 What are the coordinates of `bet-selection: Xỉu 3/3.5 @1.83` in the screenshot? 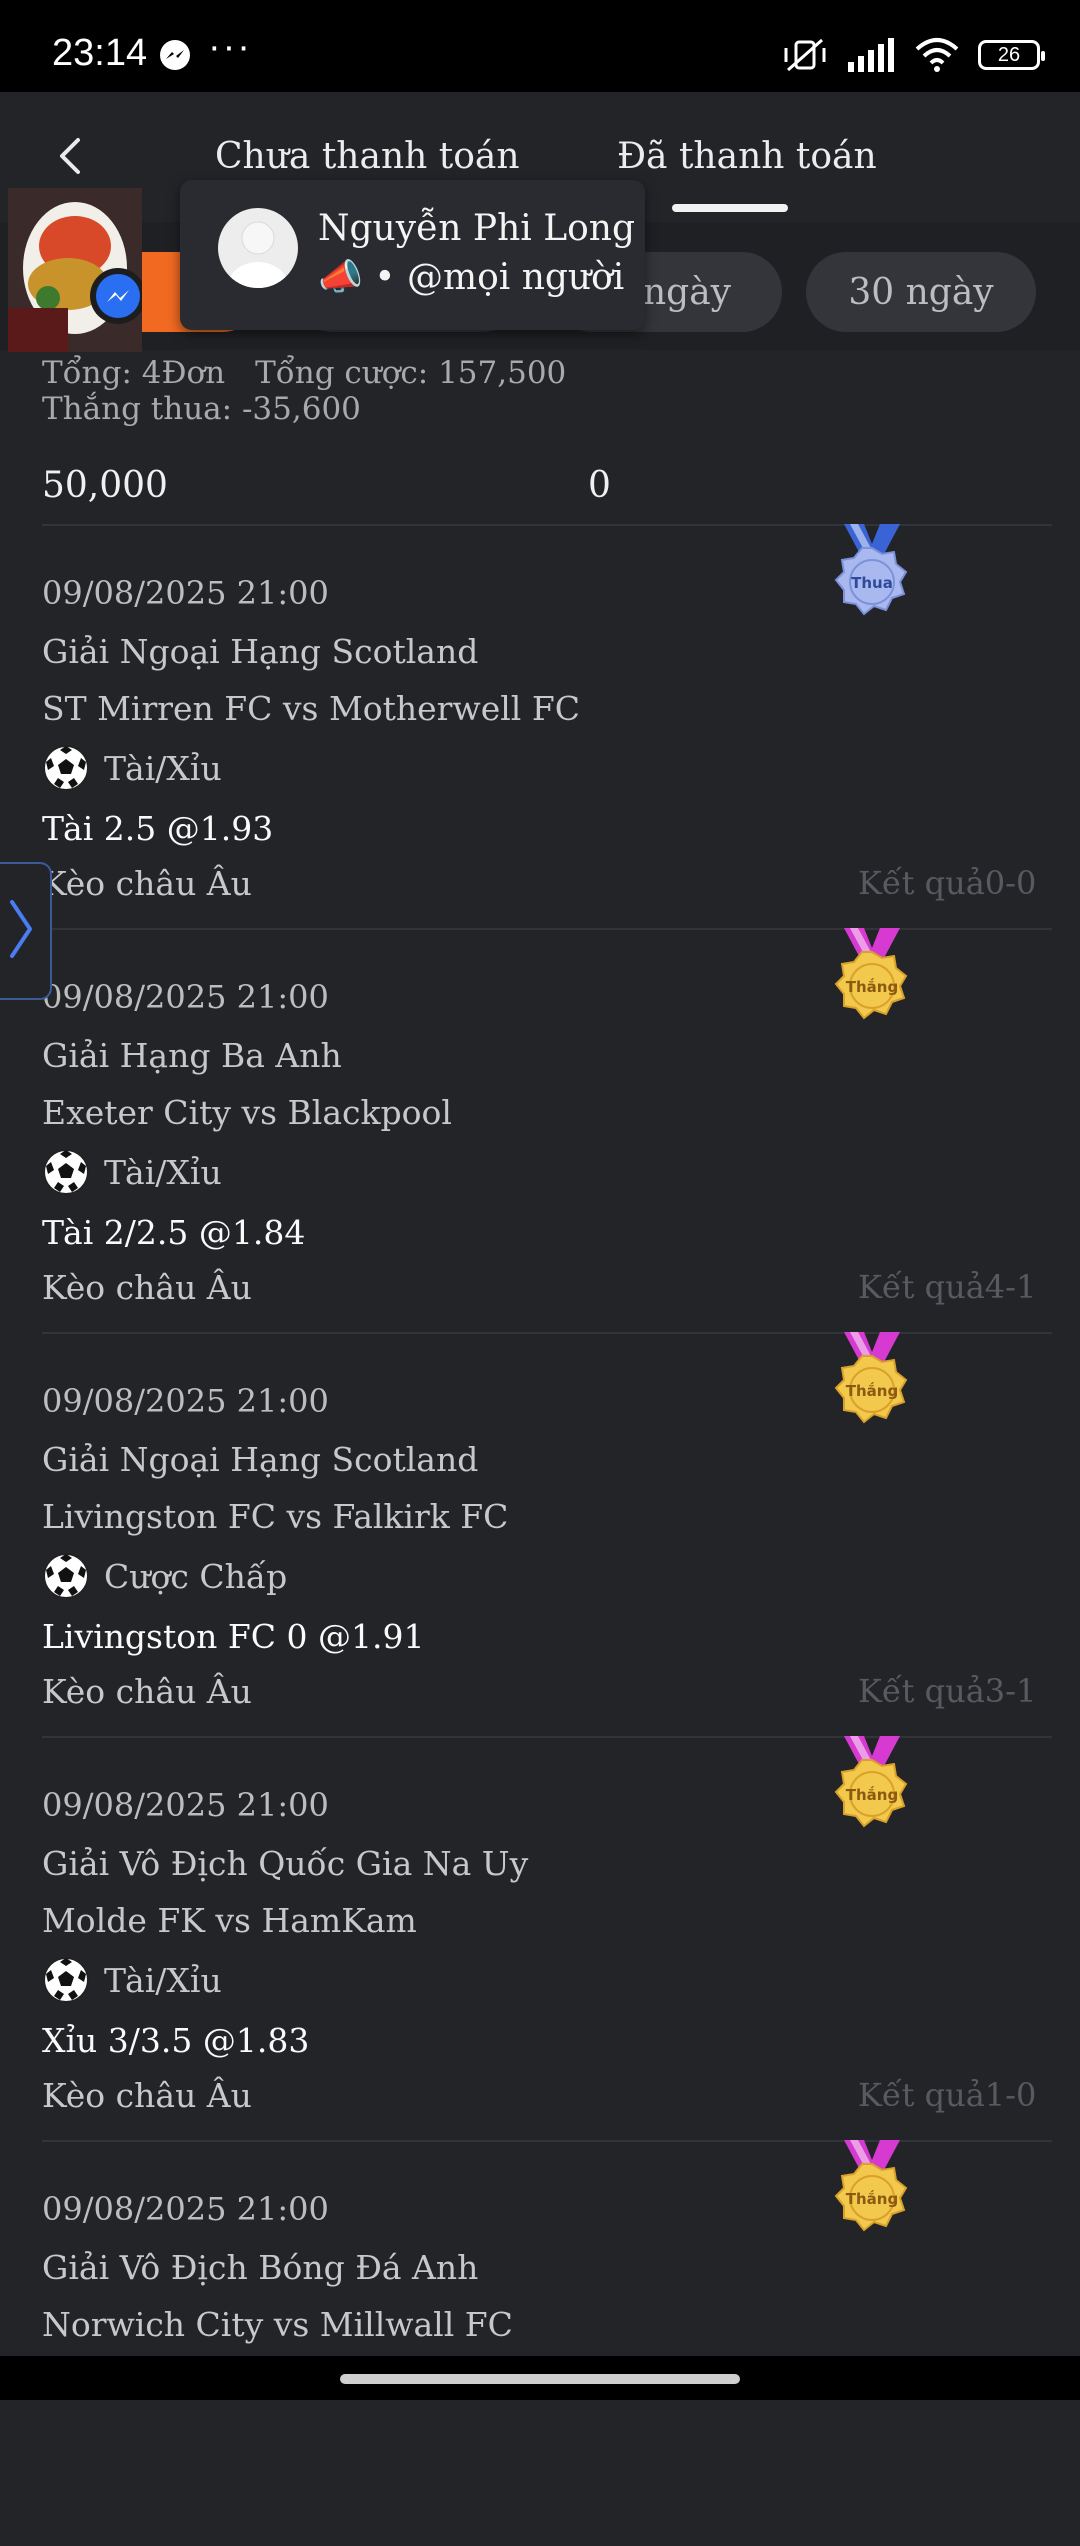 It's located at (176, 2040).